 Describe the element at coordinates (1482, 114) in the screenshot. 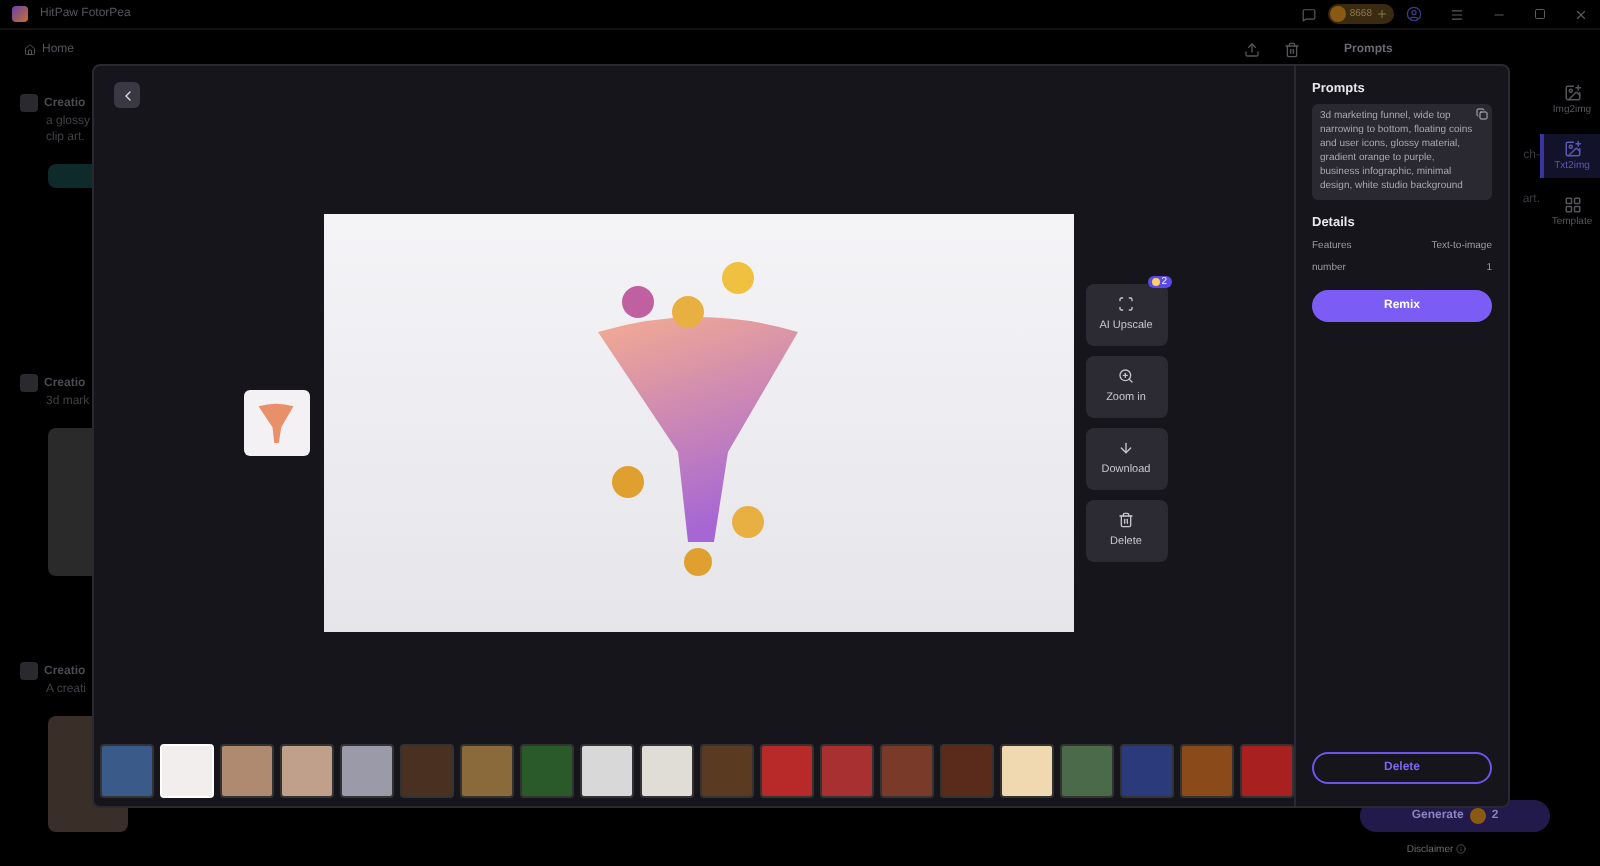

I see `copy-icon` at that location.